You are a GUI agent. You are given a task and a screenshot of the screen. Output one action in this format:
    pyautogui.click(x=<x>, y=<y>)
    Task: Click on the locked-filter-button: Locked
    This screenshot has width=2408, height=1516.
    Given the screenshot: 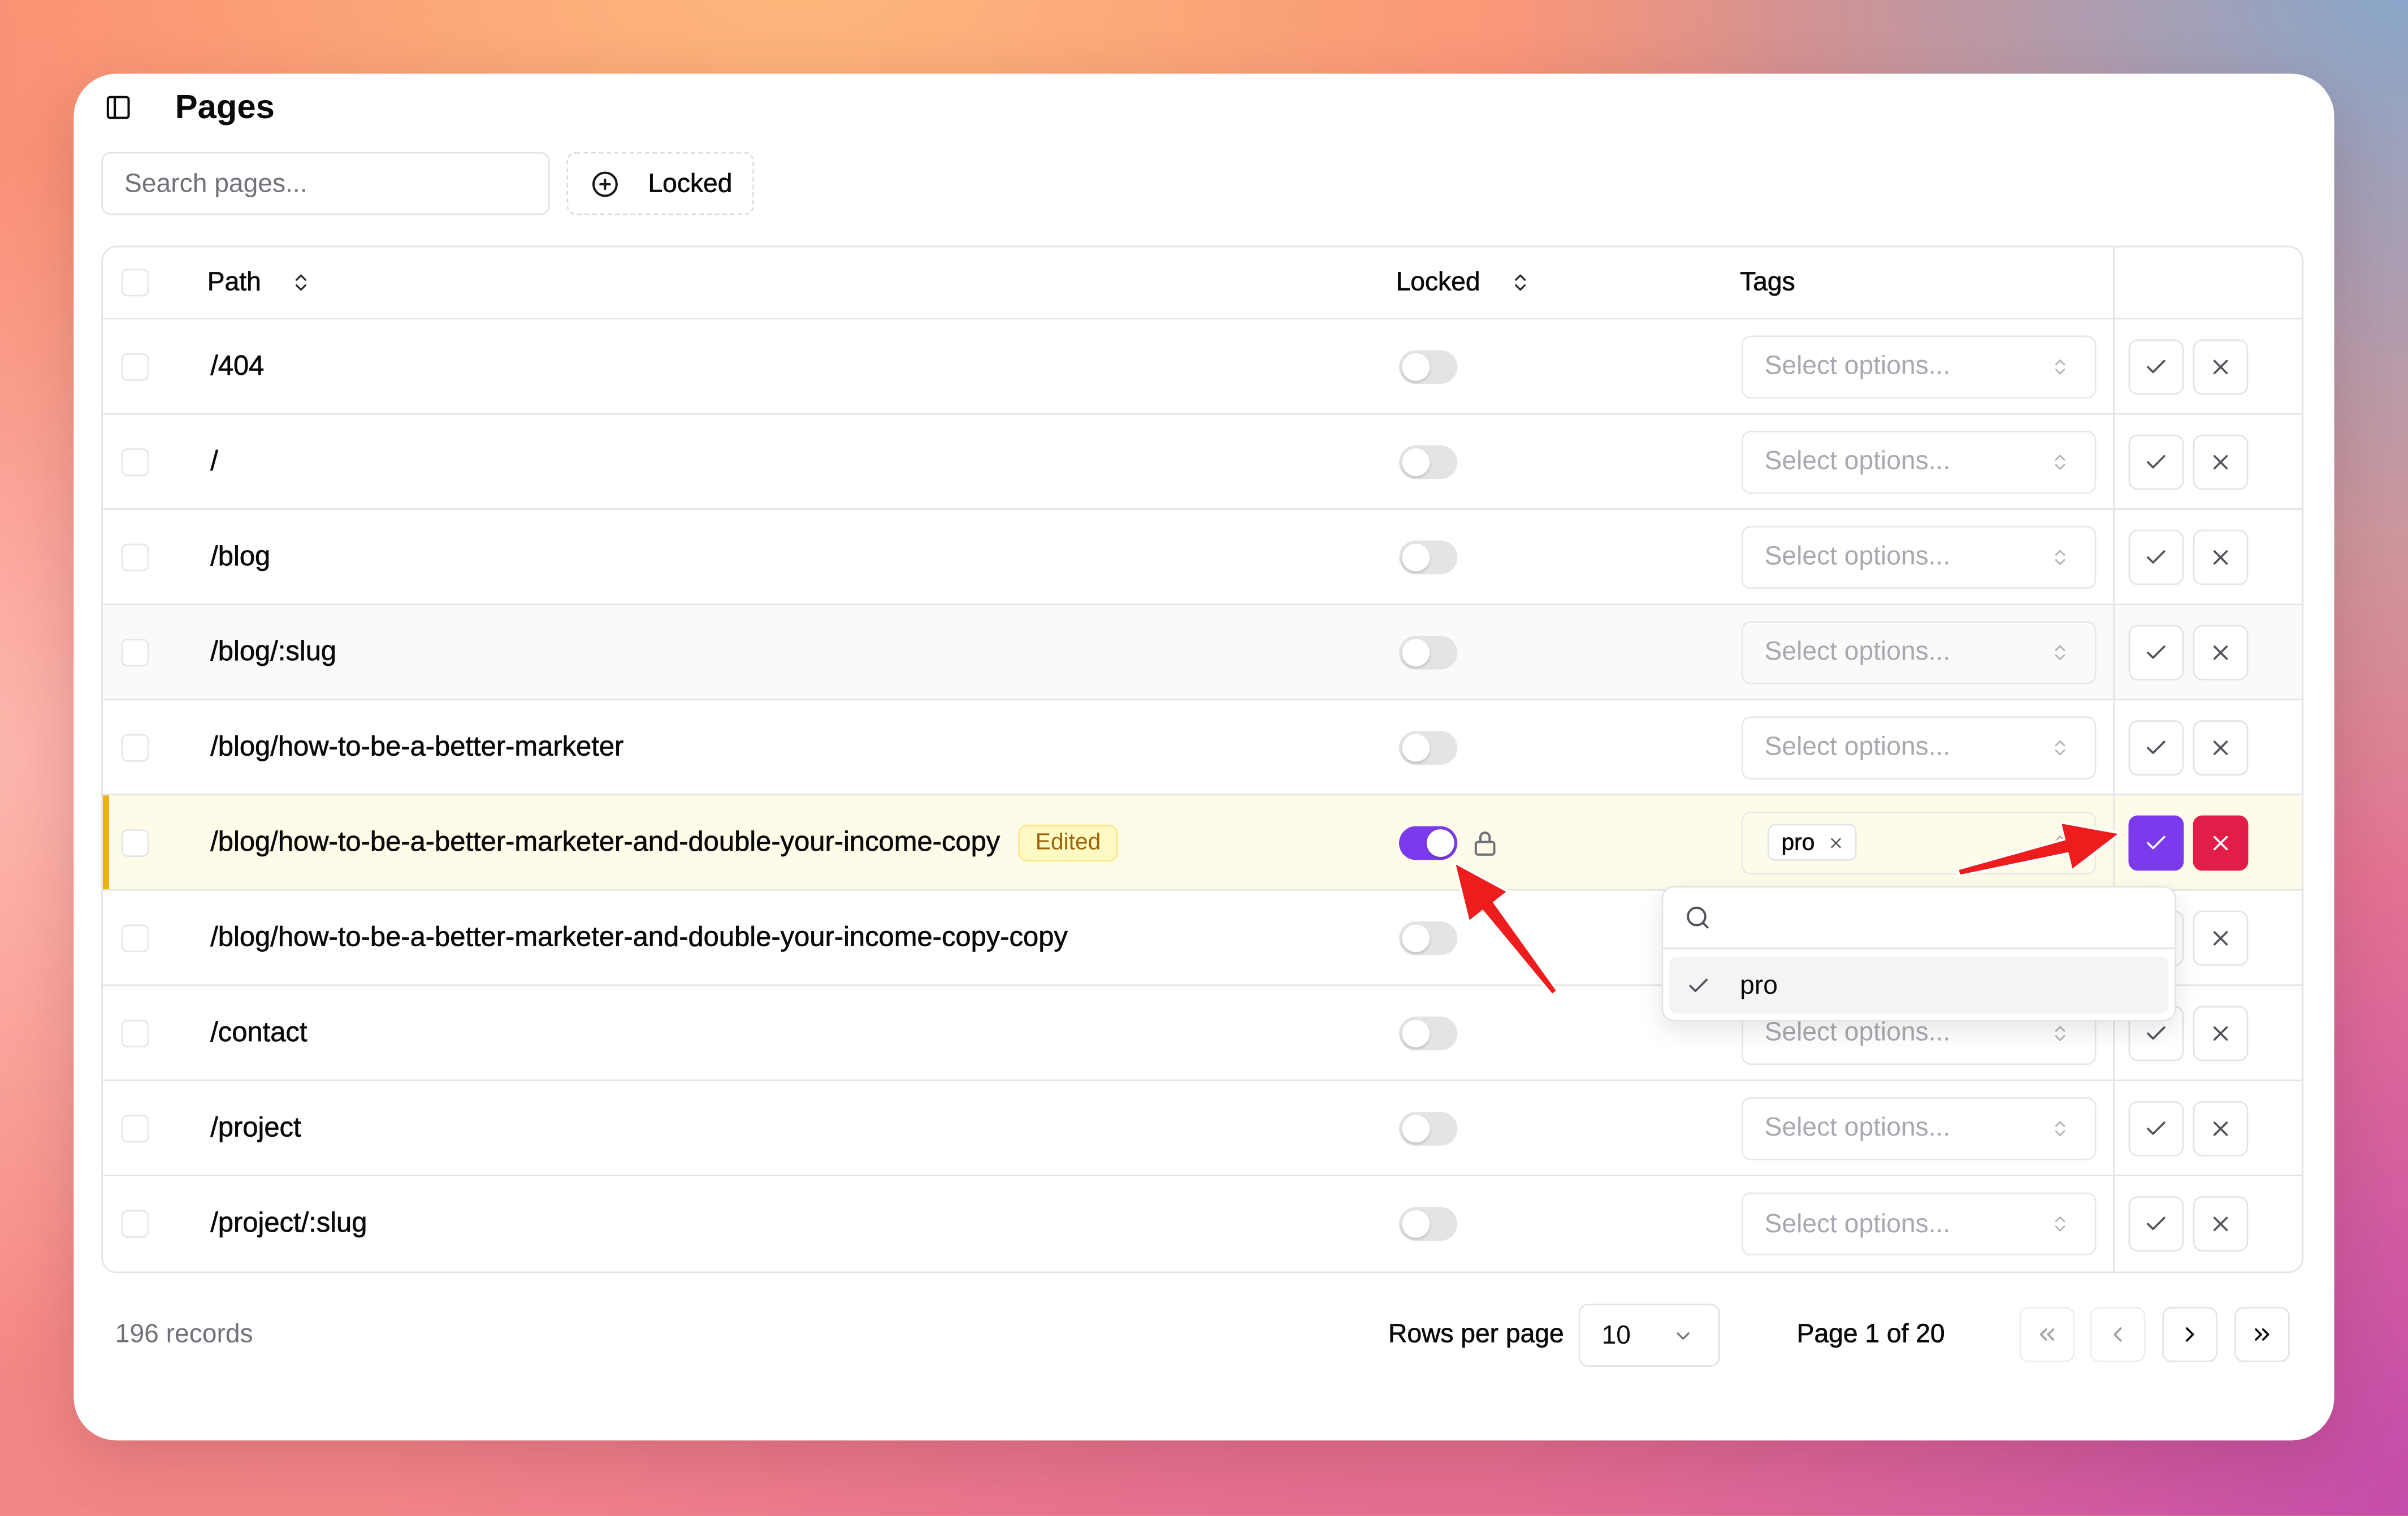 What is the action you would take?
    pyautogui.click(x=660, y=183)
    